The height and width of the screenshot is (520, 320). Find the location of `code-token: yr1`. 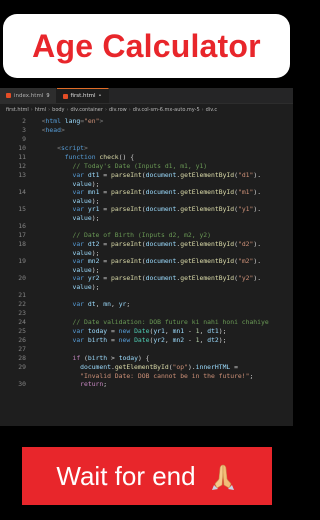

code-token: yr1 is located at coordinates (93, 209).